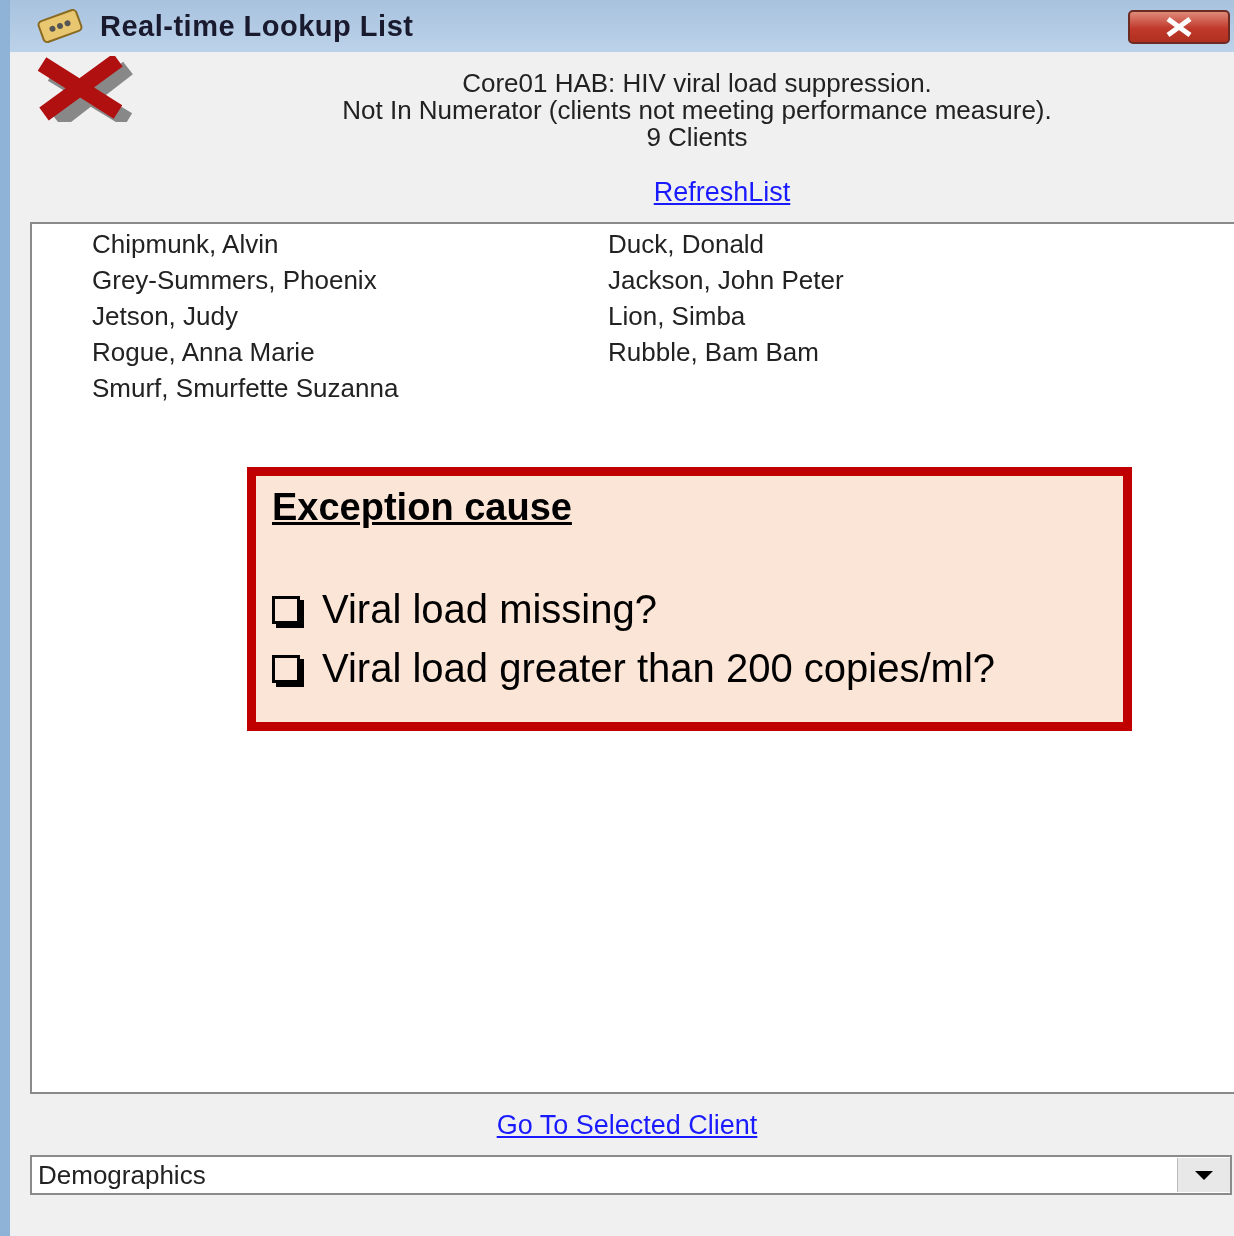 Image resolution: width=1234 pixels, height=1236 pixels. I want to click on client-name: Rubble, Bam Bam, so click(713, 352).